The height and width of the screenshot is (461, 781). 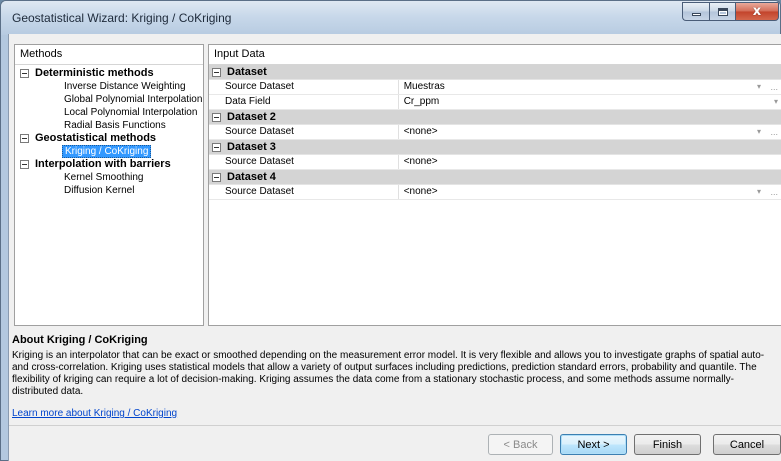 I want to click on property-row: Source Dataset <none>, so click(x=495, y=162).